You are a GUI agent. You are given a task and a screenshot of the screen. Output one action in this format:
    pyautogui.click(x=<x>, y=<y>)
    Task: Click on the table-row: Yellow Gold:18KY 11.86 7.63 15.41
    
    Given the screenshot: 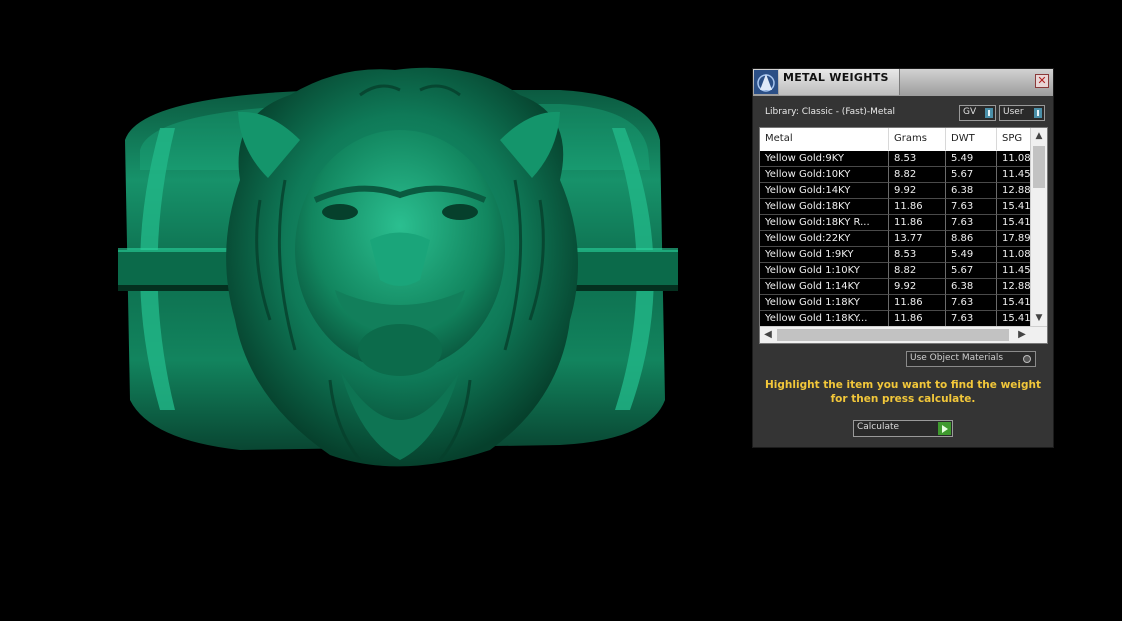 What is the action you would take?
    pyautogui.click(x=898, y=207)
    